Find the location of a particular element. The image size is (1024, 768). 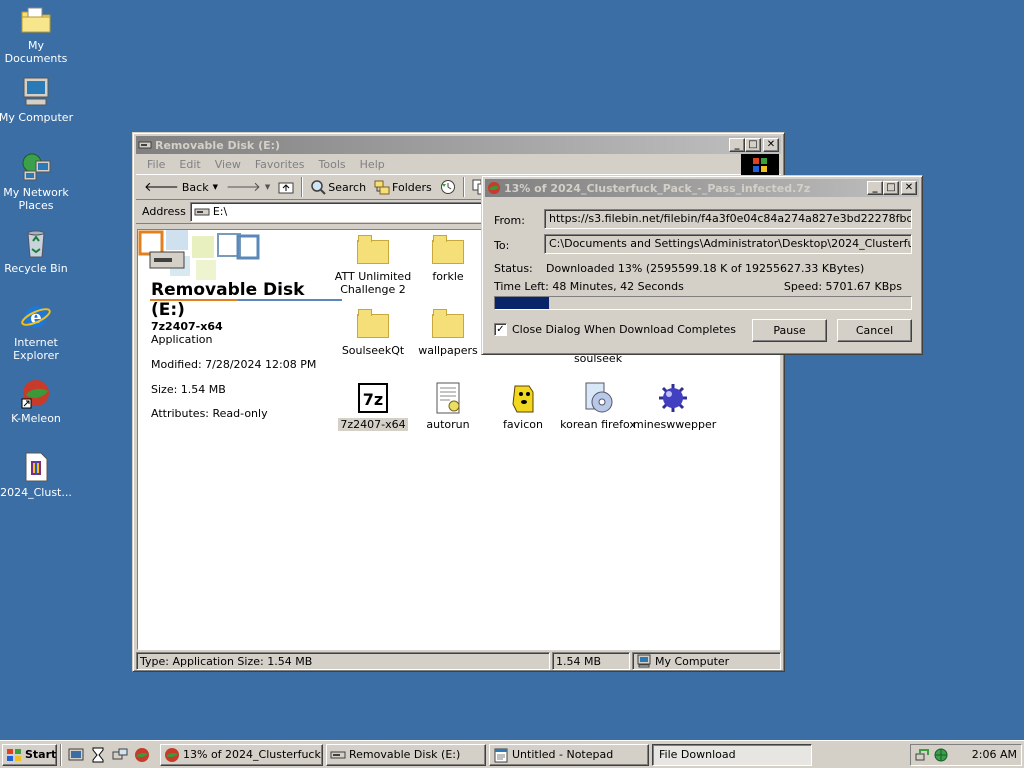

task-notepad: Untitled - Notepad is located at coordinates (569, 754).